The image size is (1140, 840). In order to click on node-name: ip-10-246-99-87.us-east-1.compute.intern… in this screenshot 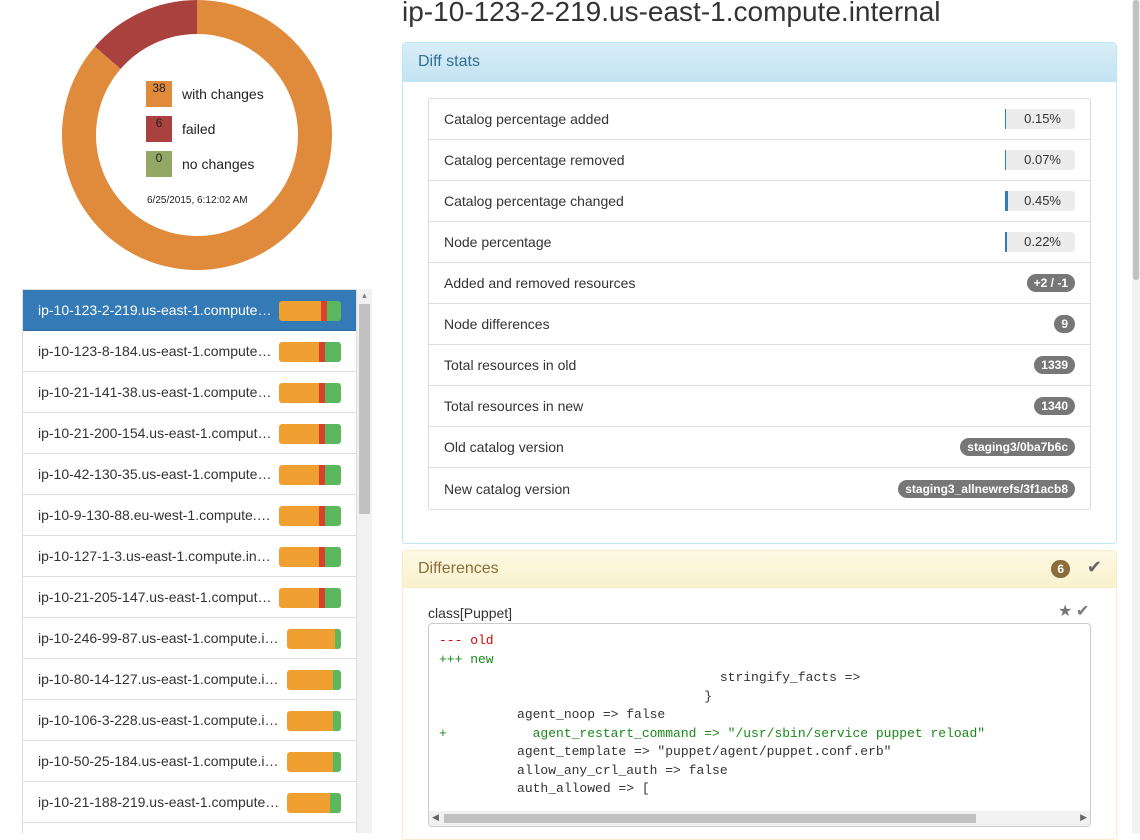, I will do `click(159, 638)`.